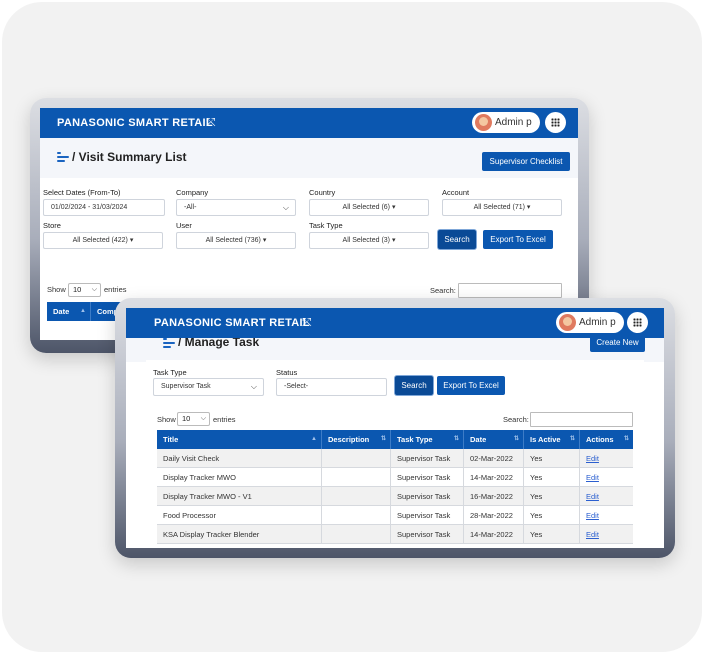 This screenshot has width=702, height=654. Describe the element at coordinates (287, 372) in the screenshot. I see `status-label: Status` at that location.